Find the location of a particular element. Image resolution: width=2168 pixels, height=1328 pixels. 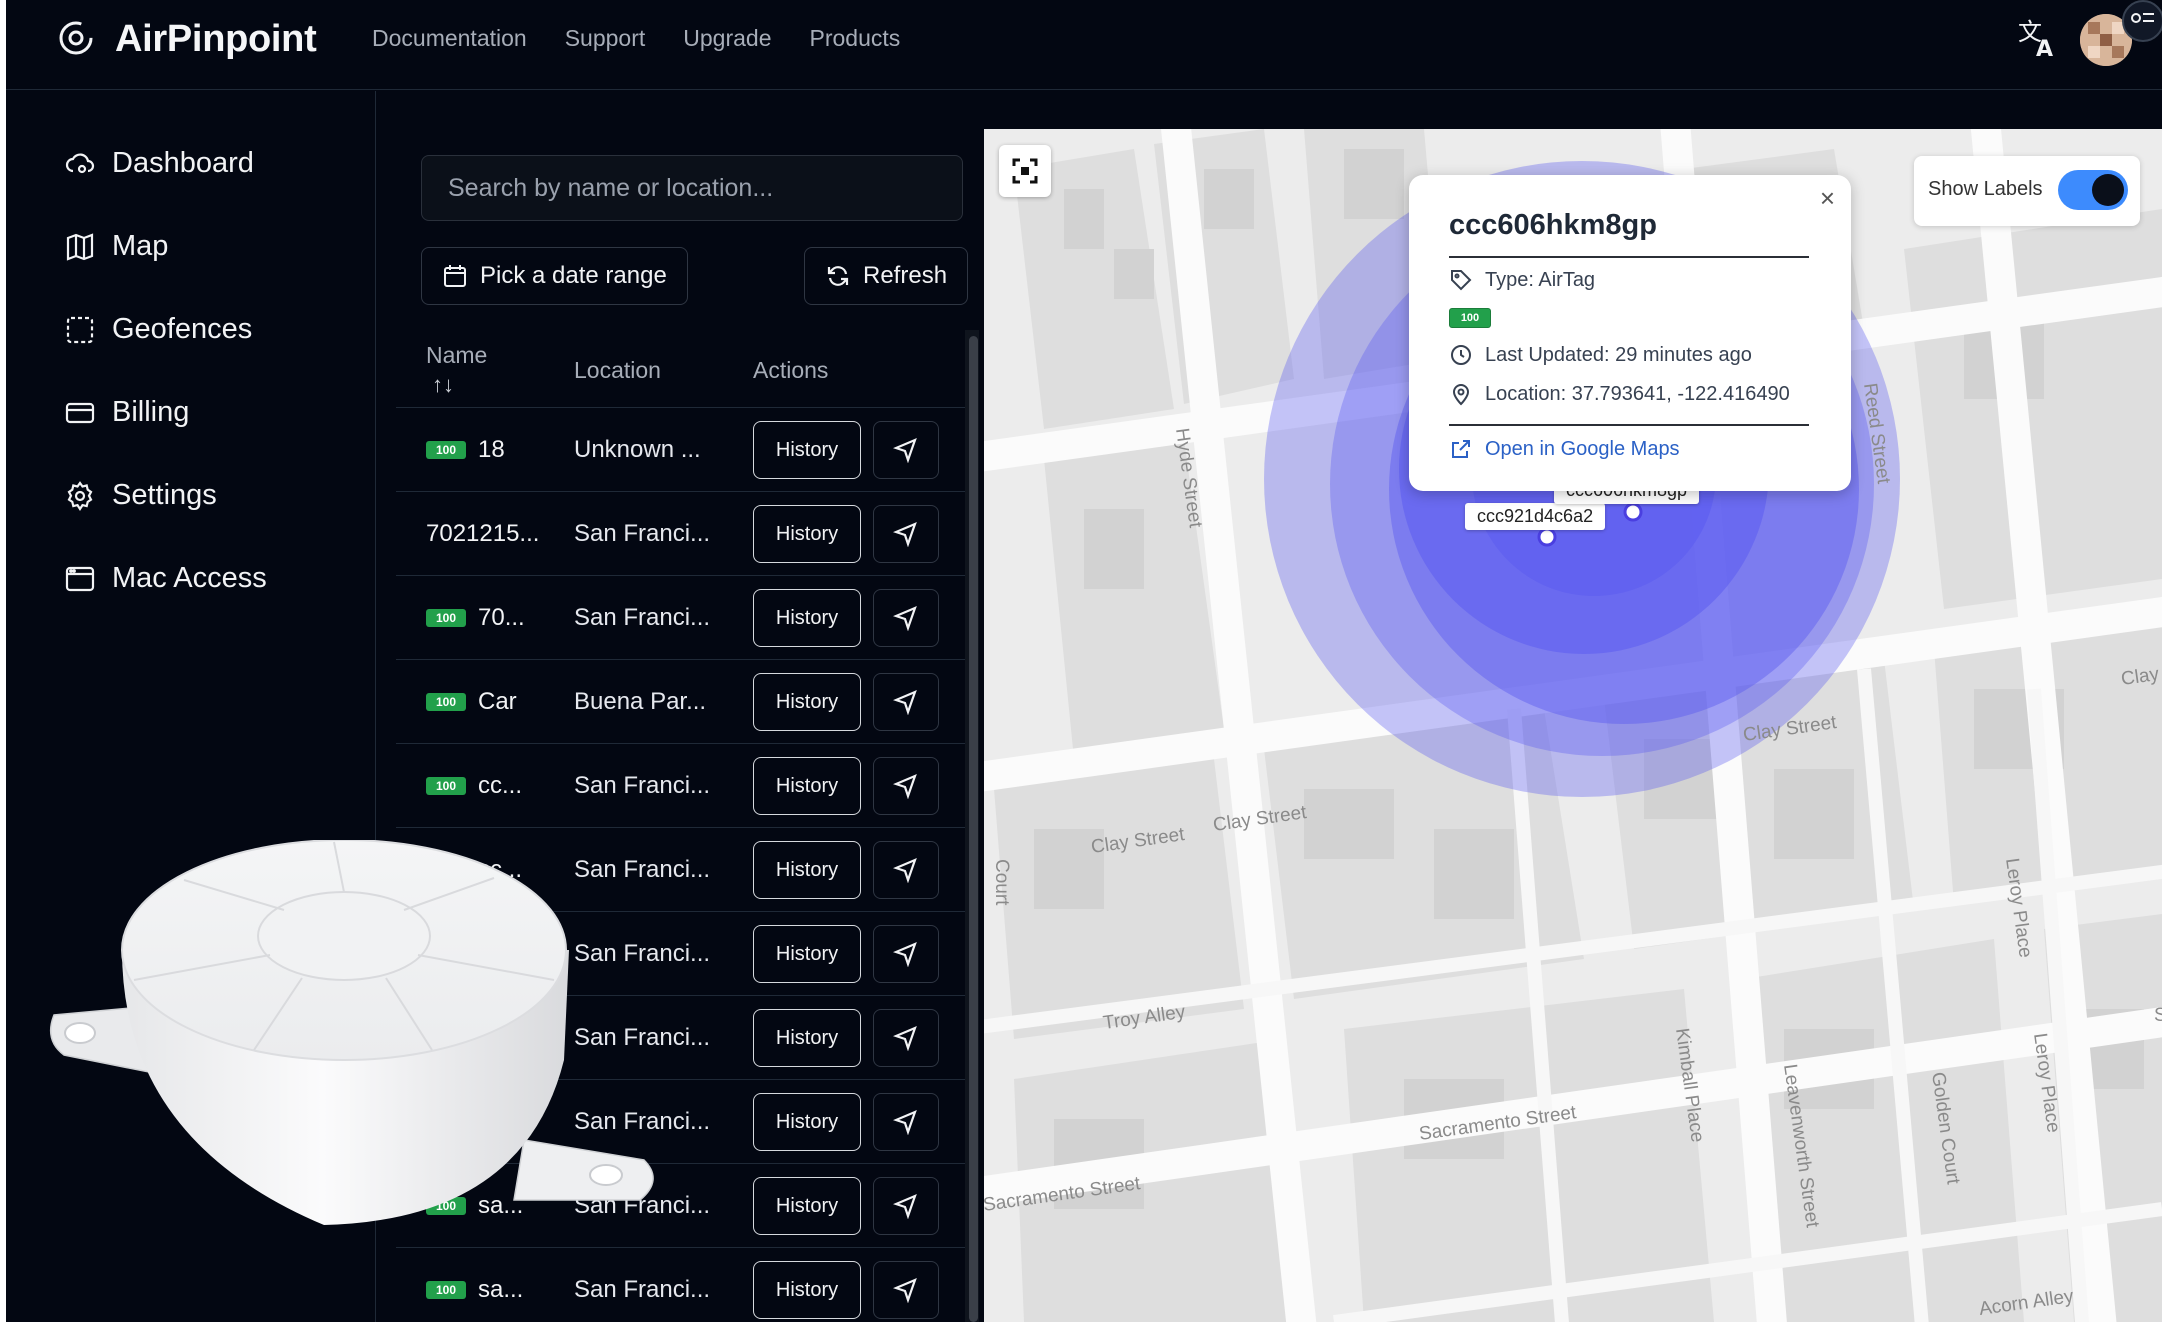

nav-upgrade: Upgrade is located at coordinates (727, 38).